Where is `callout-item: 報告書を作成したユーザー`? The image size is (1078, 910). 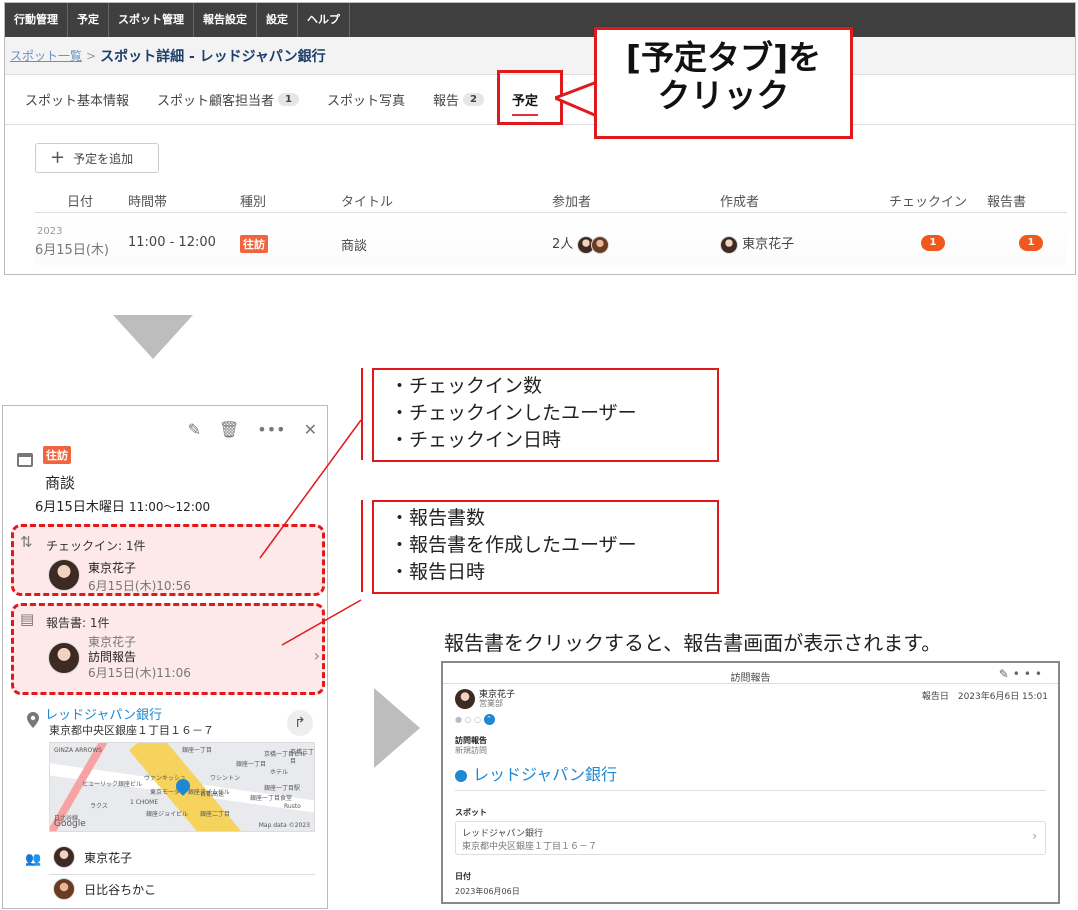 callout-item: 報告書を作成したユーザー is located at coordinates (553, 545).